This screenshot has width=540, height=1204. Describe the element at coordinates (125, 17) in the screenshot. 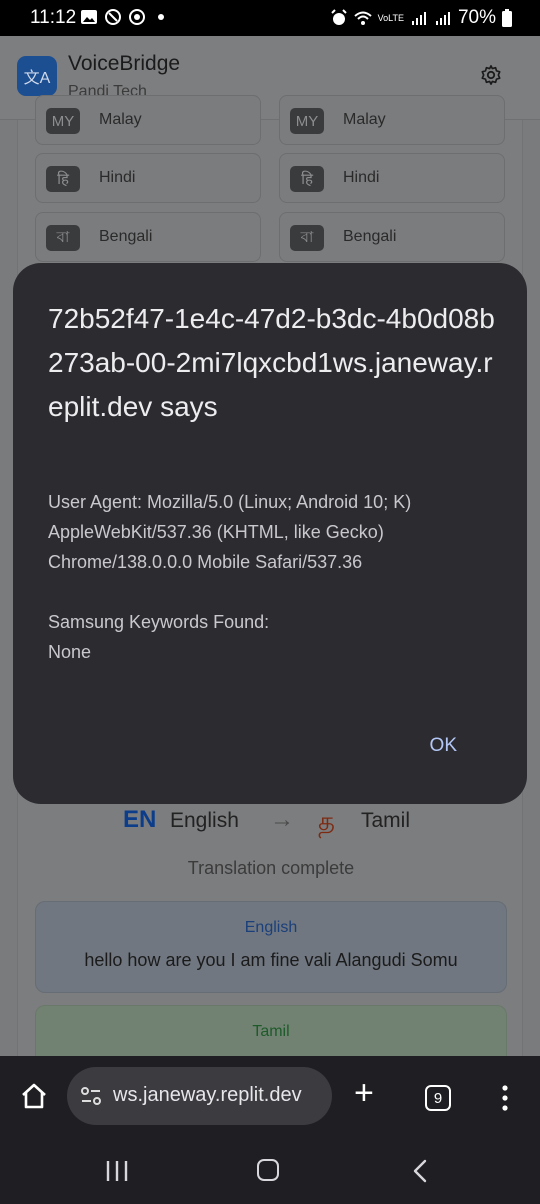

I see `notification-icons` at that location.